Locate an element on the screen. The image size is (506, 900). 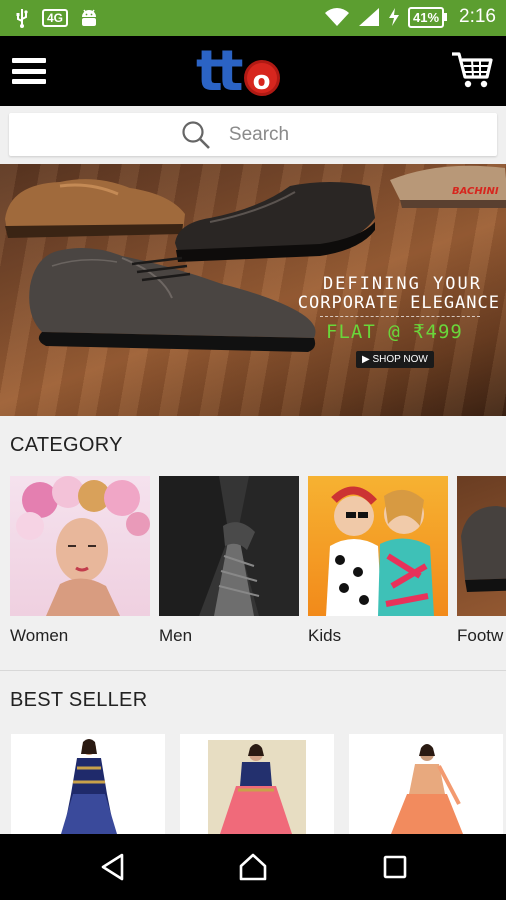
category-kids: Kids is located at coordinates (378, 561).